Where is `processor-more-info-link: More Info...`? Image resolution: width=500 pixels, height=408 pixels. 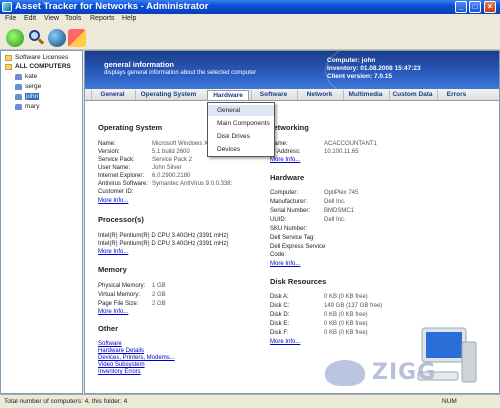
processor-more-info-link: More Info... is located at coordinates (113, 252).